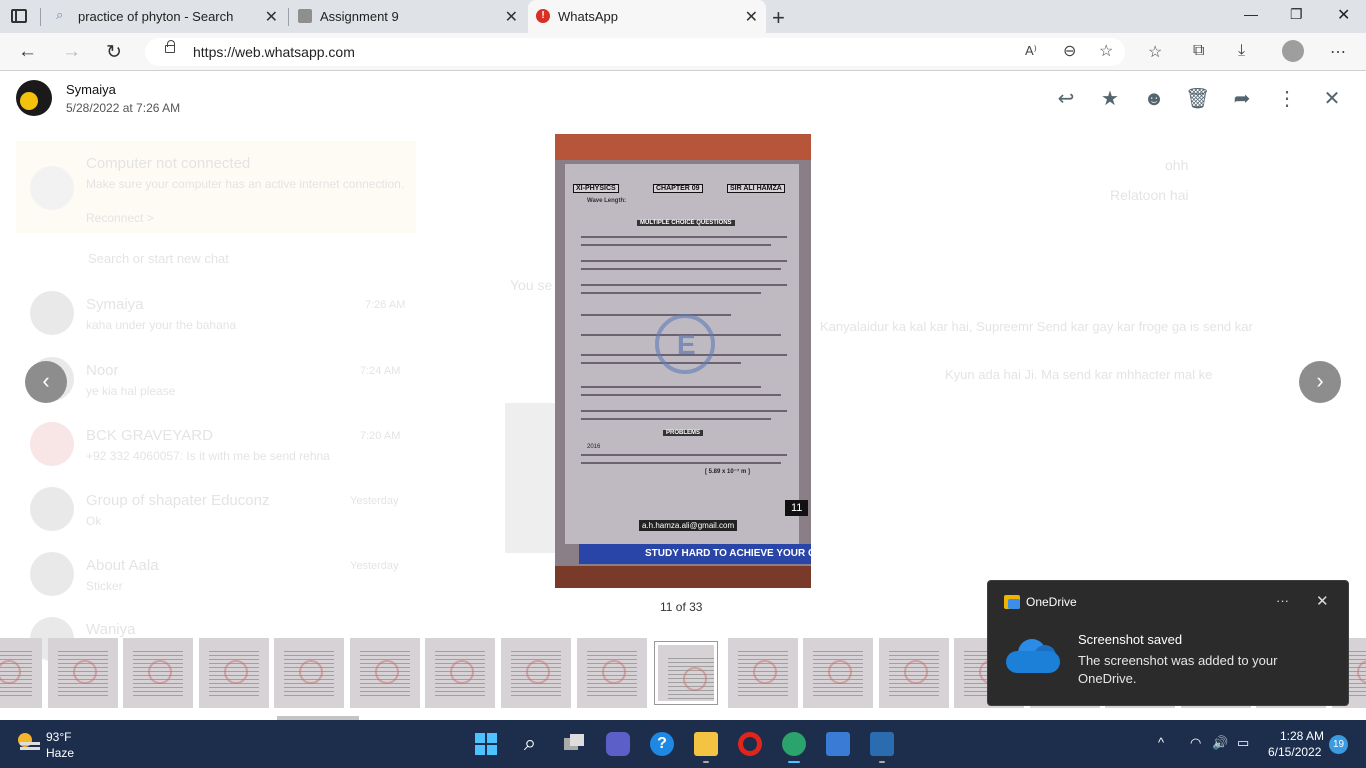  What do you see at coordinates (158, 258) in the screenshot?
I see `search-chat-input: Search or start new chat` at bounding box center [158, 258].